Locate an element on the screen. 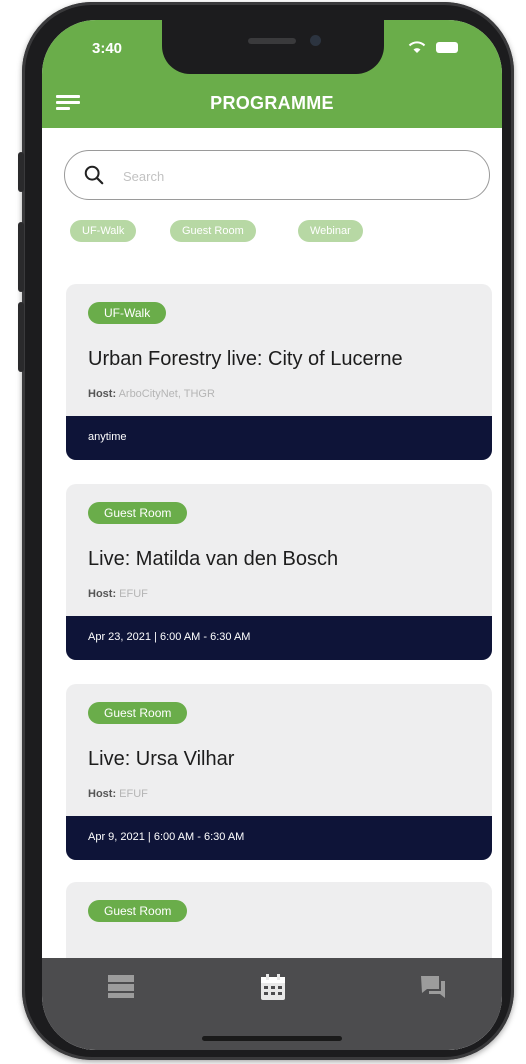  event-time: Apr 23, 2021 | 6:00 AM - 6:30 AM is located at coordinates (169, 637).